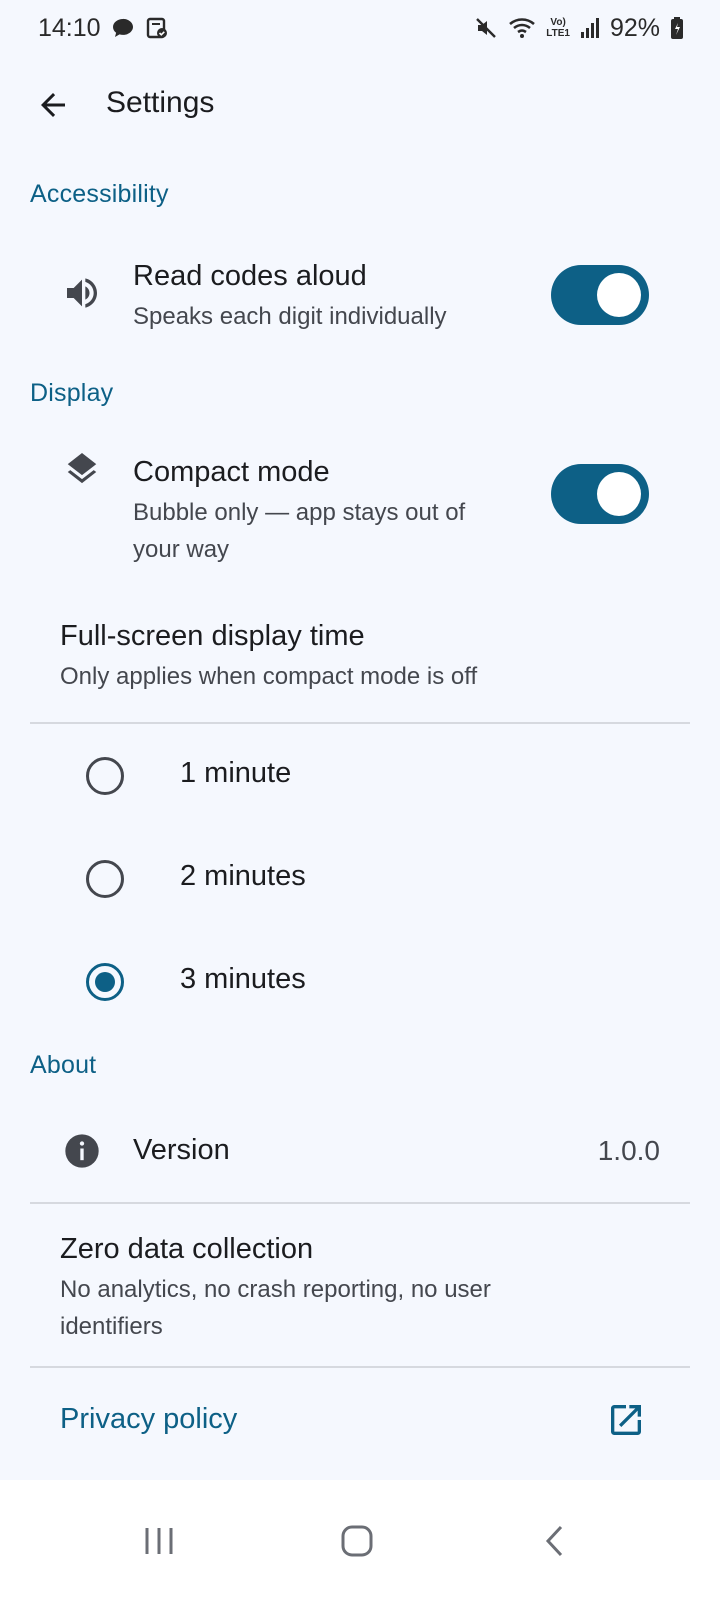 The width and height of the screenshot is (720, 1600). I want to click on section-header-accessibility: Accessibility, so click(99, 194).